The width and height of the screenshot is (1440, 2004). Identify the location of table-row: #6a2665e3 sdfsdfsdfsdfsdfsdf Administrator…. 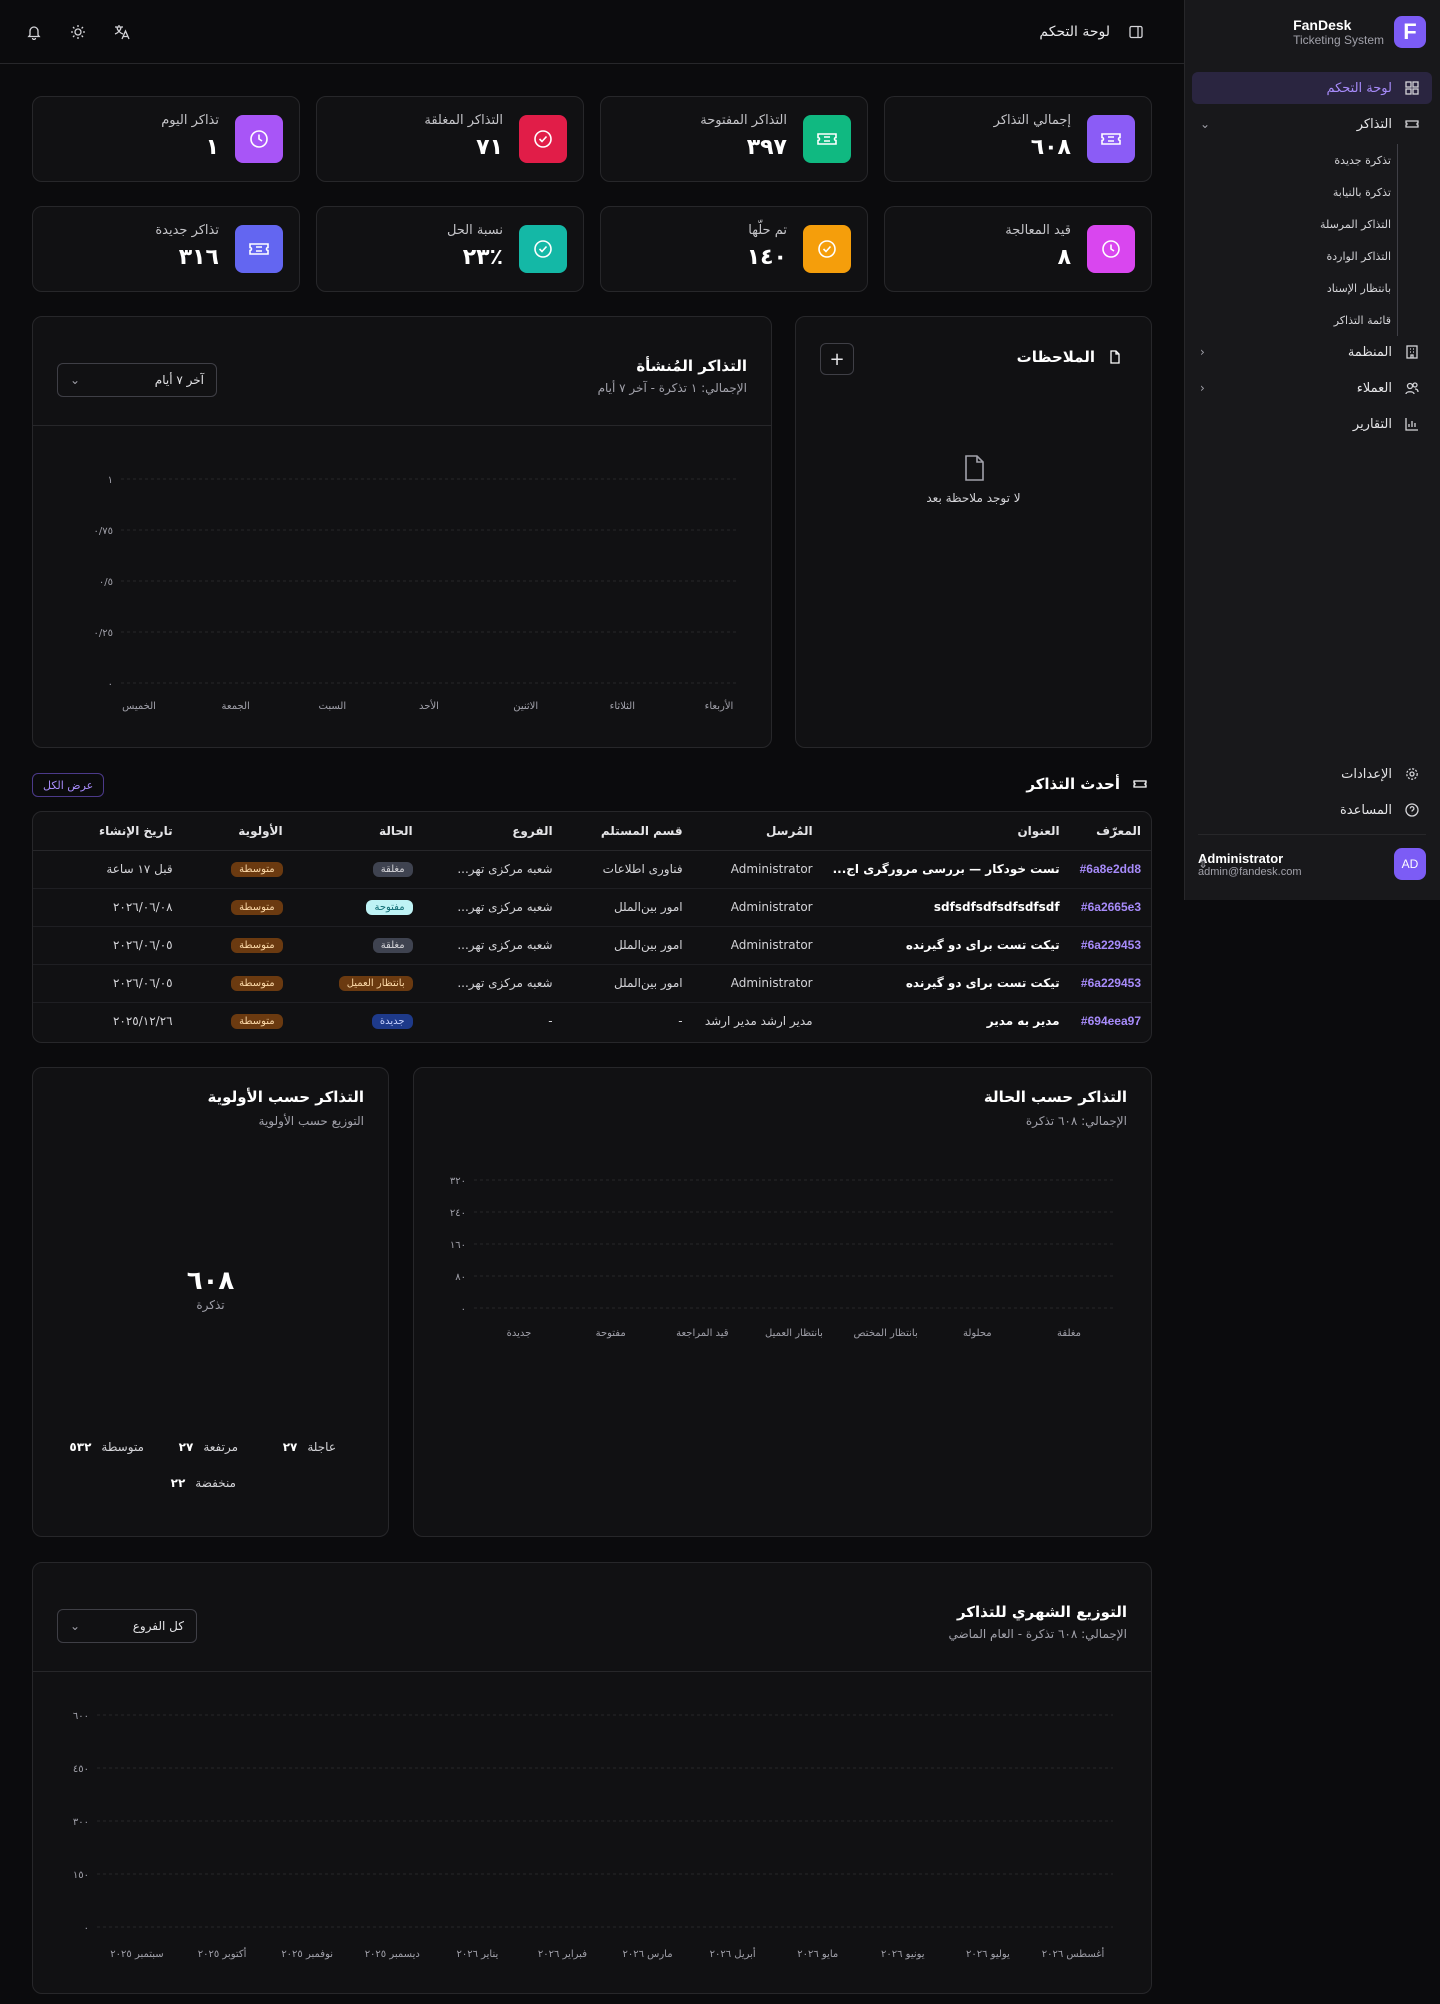
(592, 907).